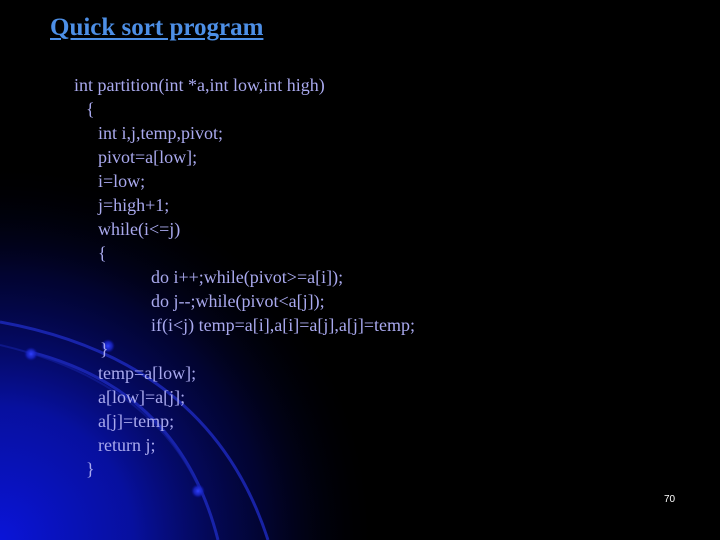 Image resolution: width=720 pixels, height=540 pixels. What do you see at coordinates (157, 27) in the screenshot?
I see `slide-title: Quick sort program` at bounding box center [157, 27].